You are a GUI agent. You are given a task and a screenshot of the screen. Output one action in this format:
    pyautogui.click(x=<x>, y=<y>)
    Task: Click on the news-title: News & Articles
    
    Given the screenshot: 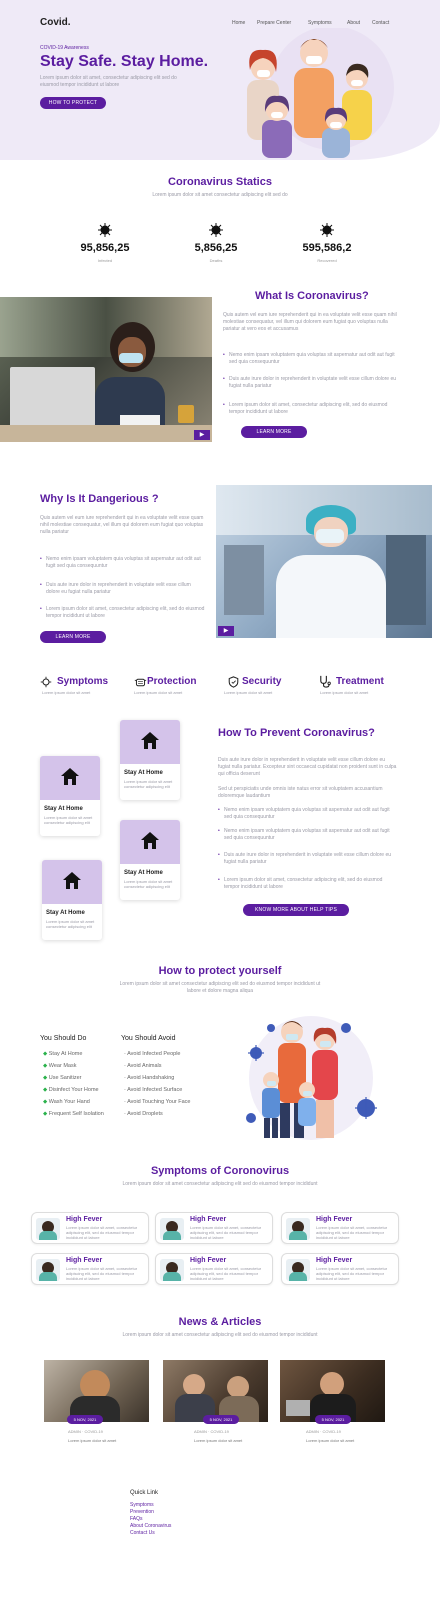 What is the action you would take?
    pyautogui.click(x=220, y=1322)
    